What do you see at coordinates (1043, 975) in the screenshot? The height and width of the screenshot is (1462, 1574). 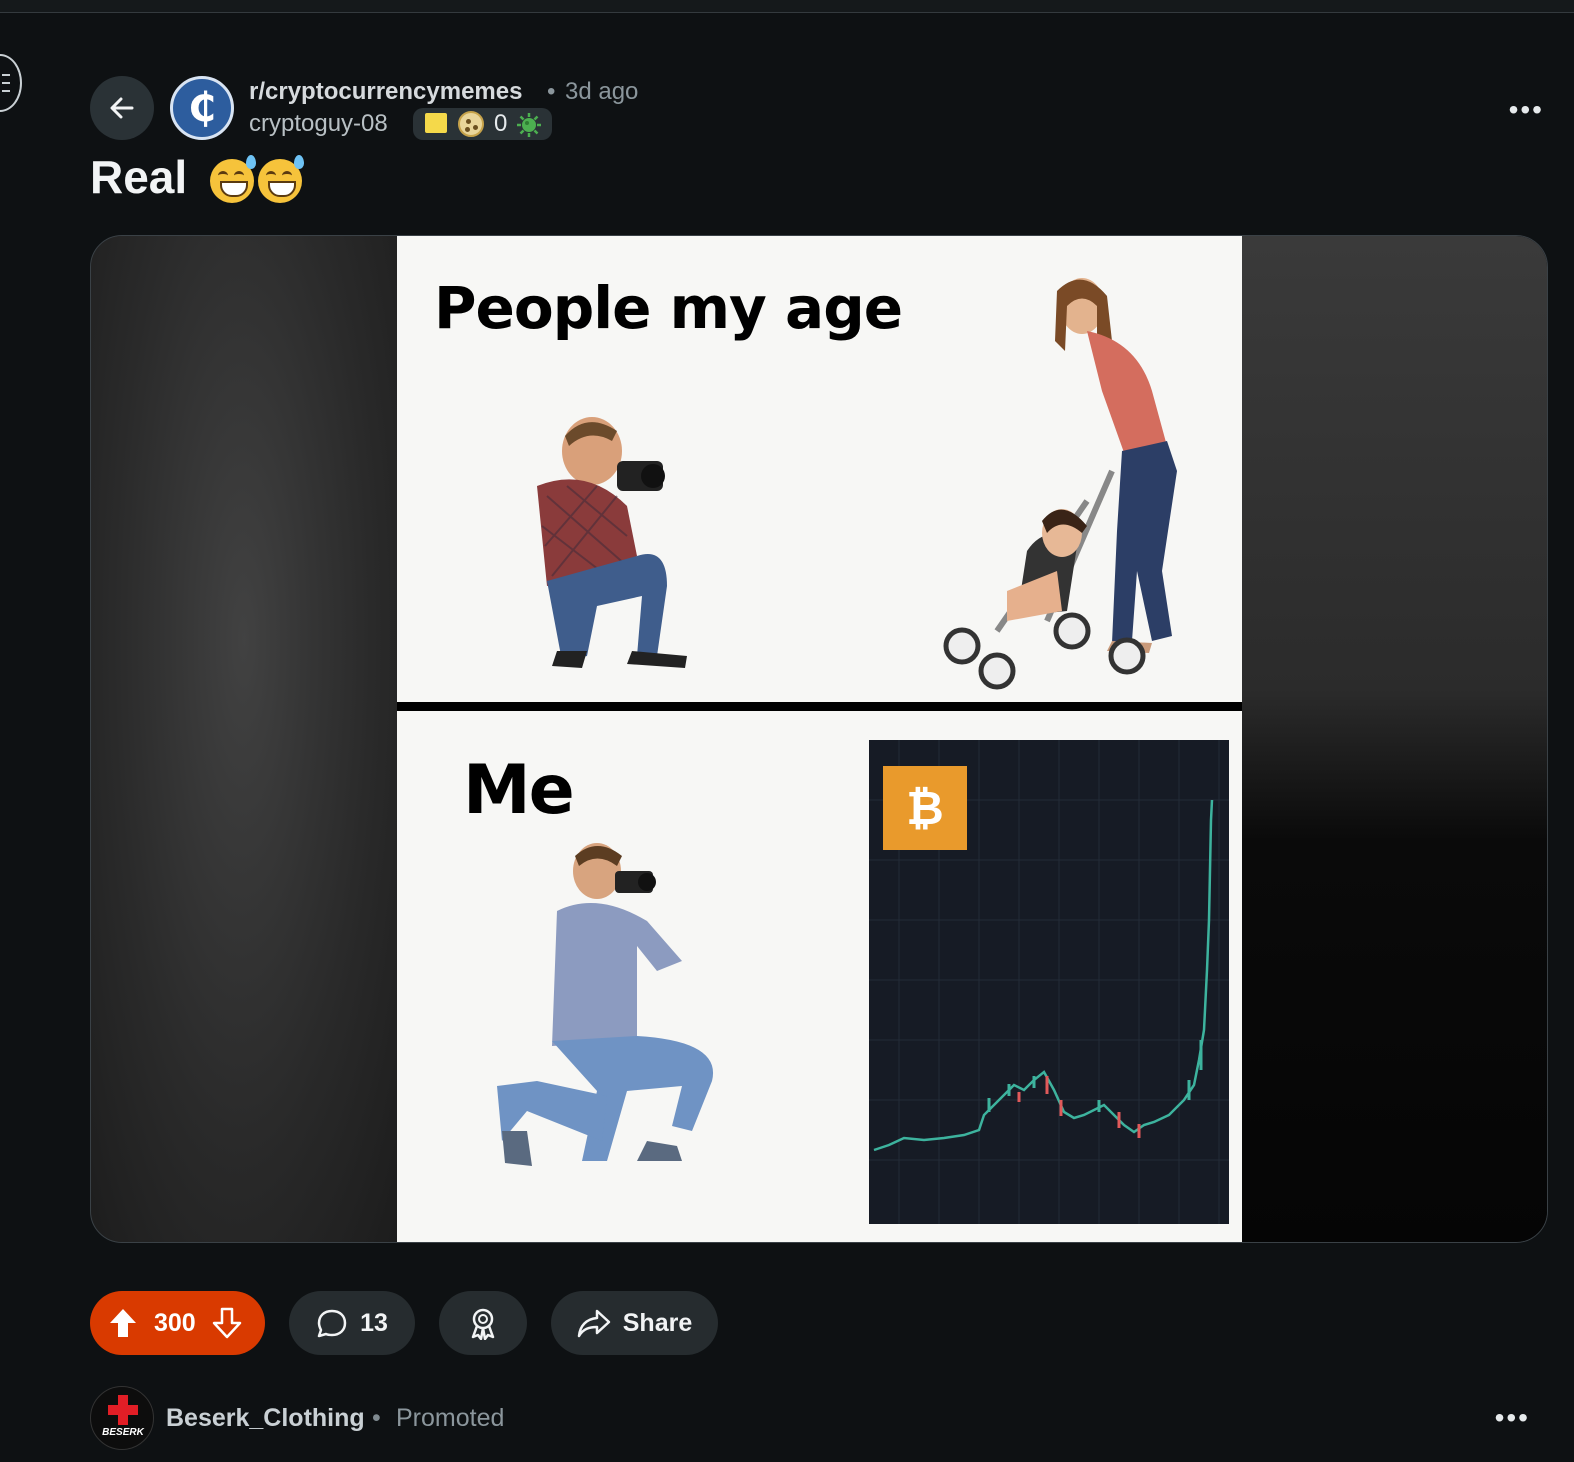 I see `chart-price-line` at bounding box center [1043, 975].